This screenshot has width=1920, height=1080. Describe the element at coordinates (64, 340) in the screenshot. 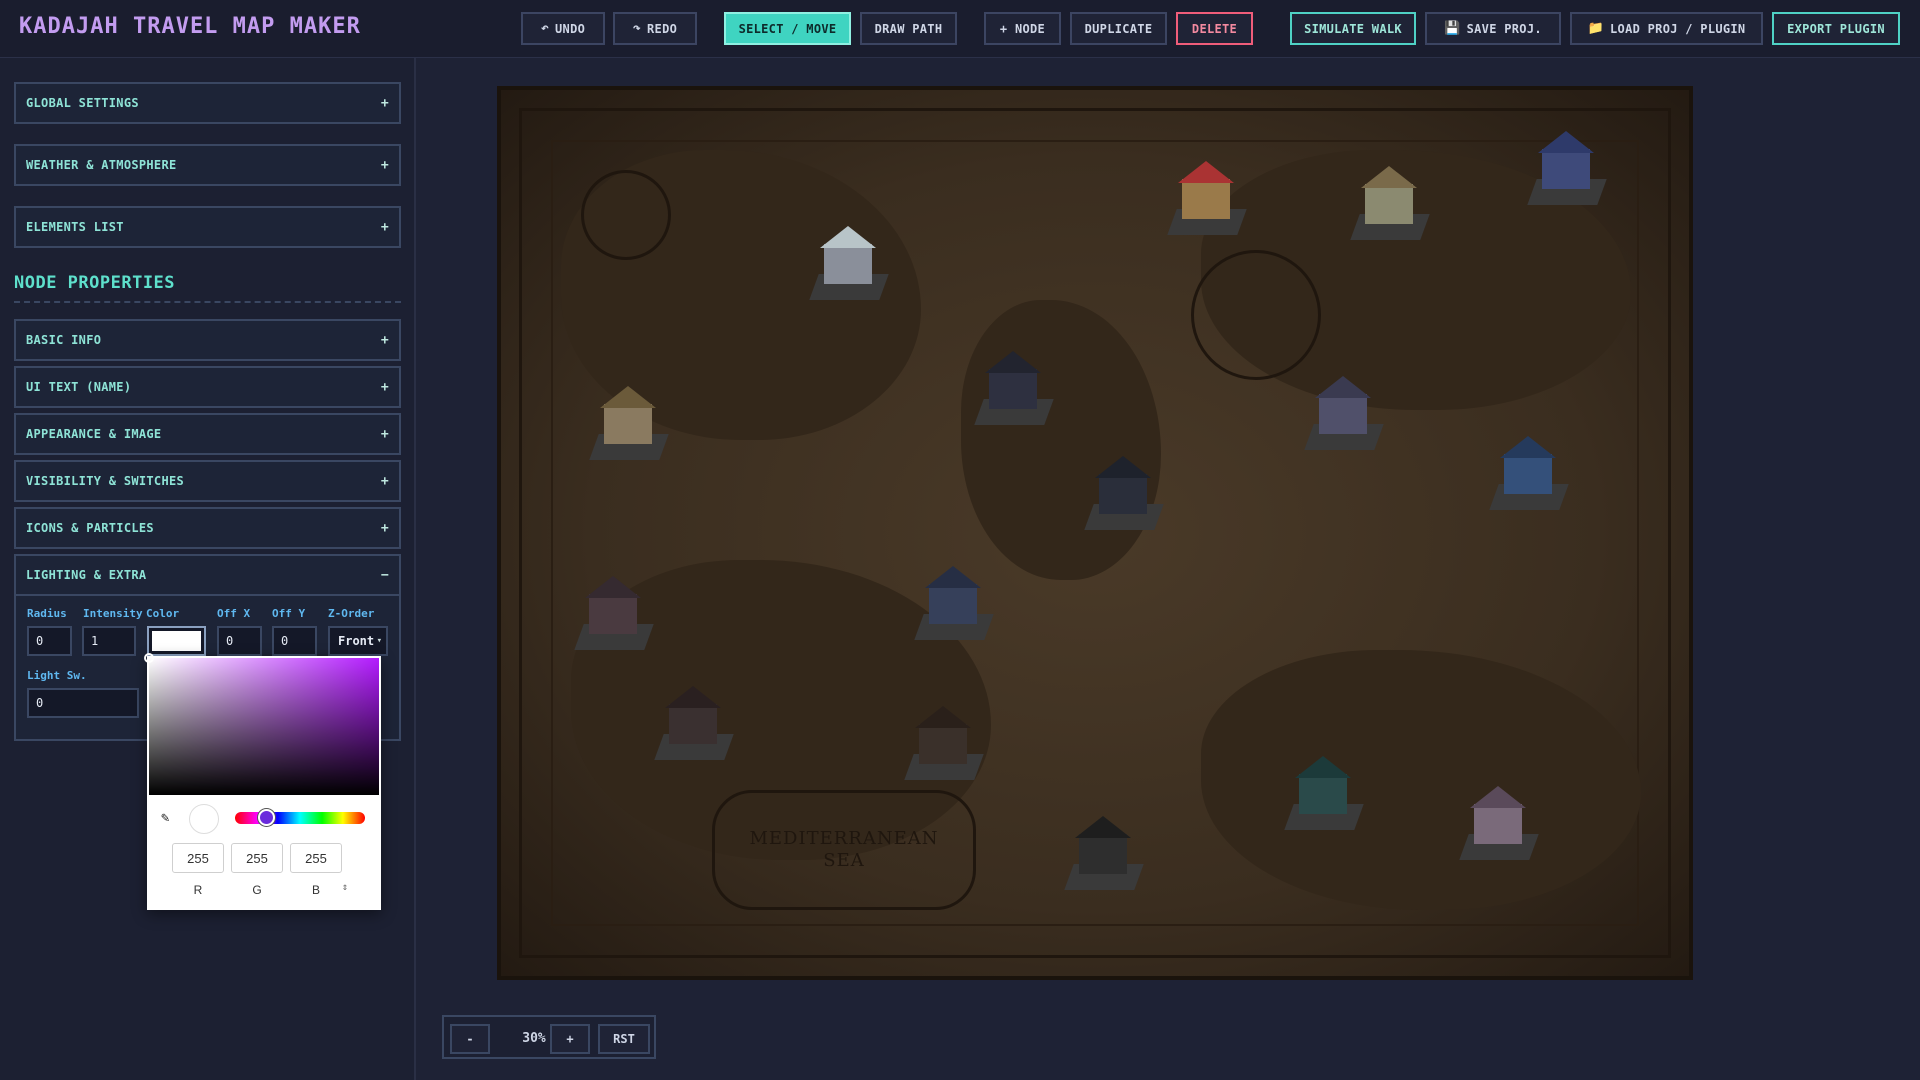

I see `basic-info-label: BASIC INFO` at that location.